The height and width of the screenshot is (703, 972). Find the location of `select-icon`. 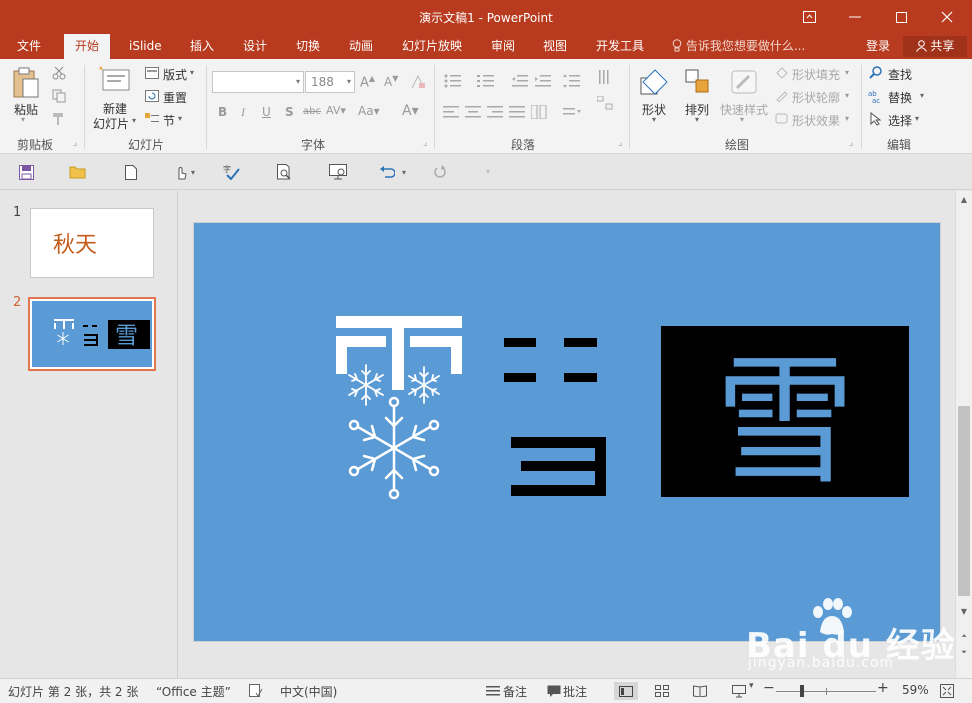

select-icon is located at coordinates (876, 119).